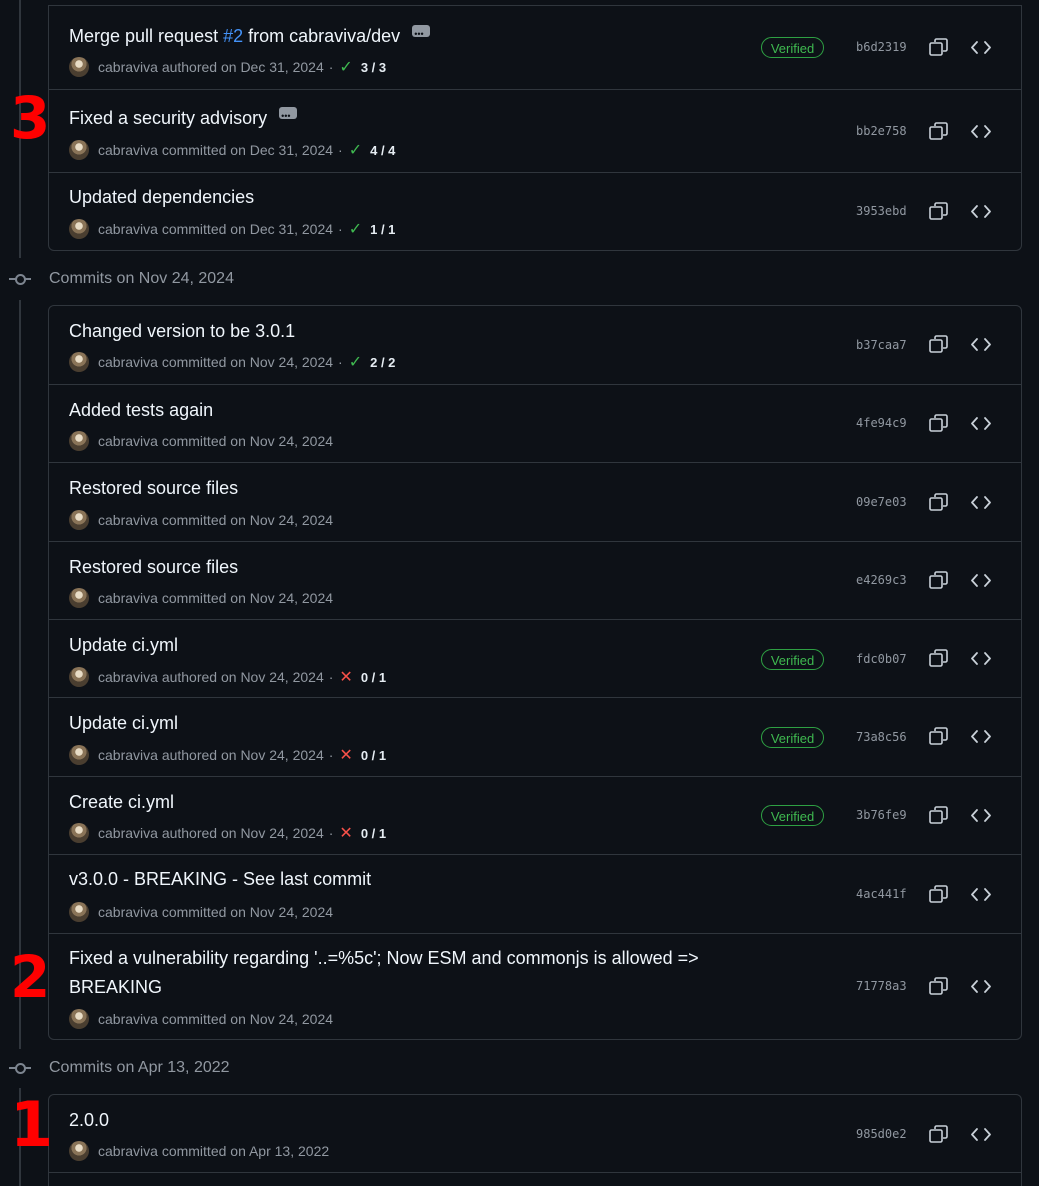 This screenshot has width=1039, height=1186. Describe the element at coordinates (139, 1067) in the screenshot. I see `commit-group-date: Commits on Apr 13, 2022` at that location.